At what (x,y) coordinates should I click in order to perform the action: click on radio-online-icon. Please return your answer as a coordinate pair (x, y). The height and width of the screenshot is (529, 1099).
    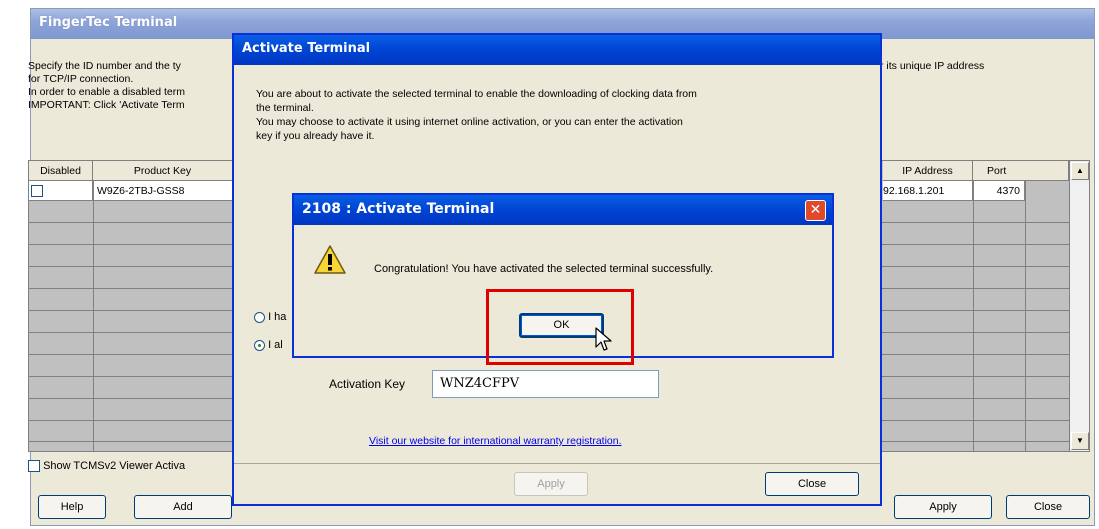
    Looking at the image, I should click on (259, 317).